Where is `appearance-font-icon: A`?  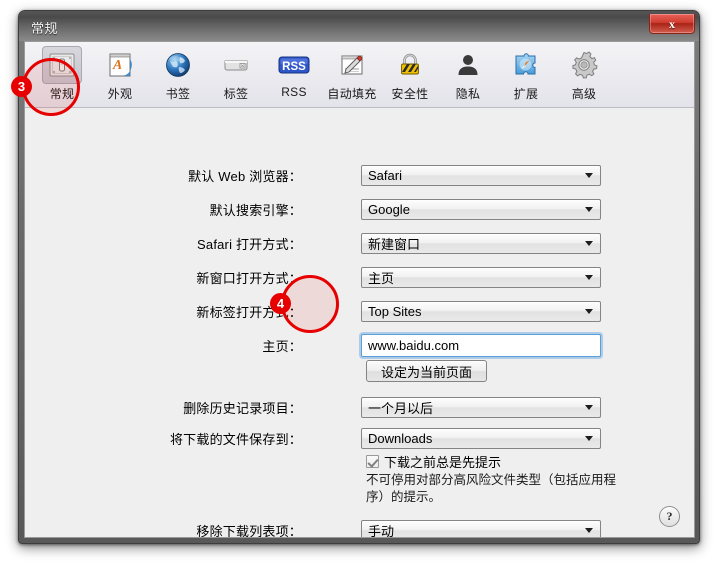 appearance-font-icon: A is located at coordinates (120, 65).